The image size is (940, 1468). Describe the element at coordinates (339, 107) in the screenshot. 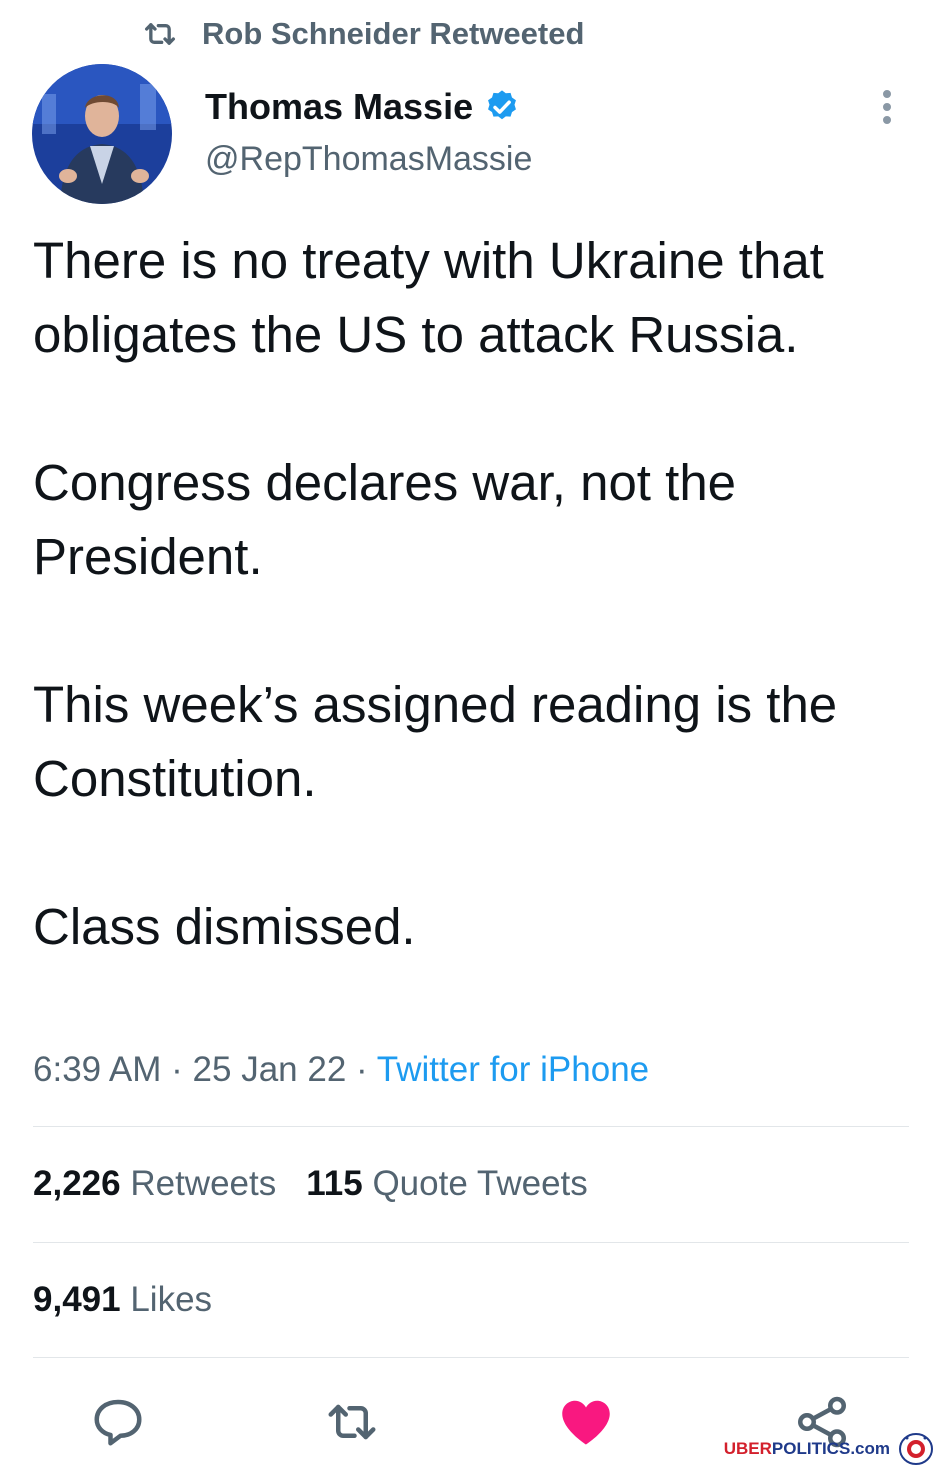

I see `display-name: Thomas Massie` at that location.